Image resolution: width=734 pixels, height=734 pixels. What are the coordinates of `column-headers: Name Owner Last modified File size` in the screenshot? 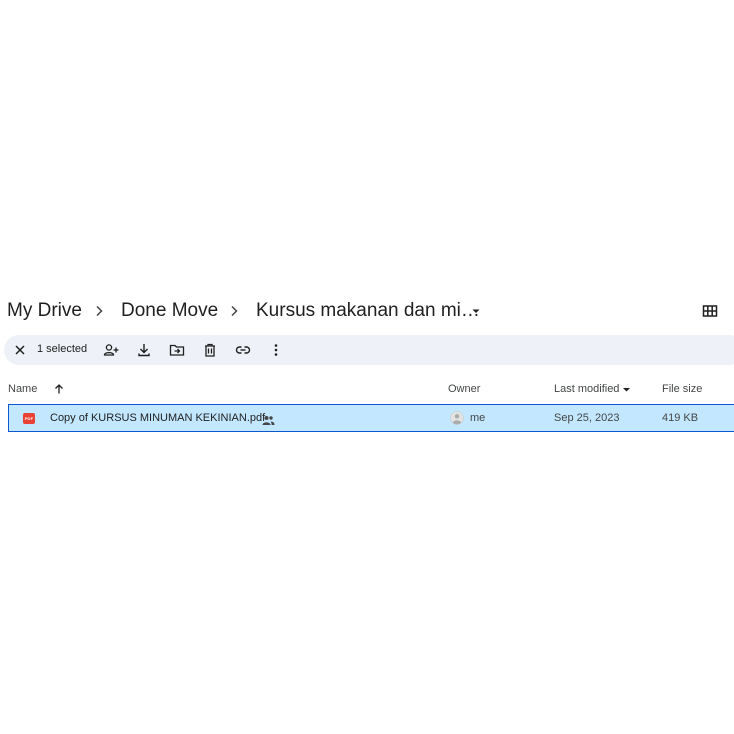 It's located at (367, 389).